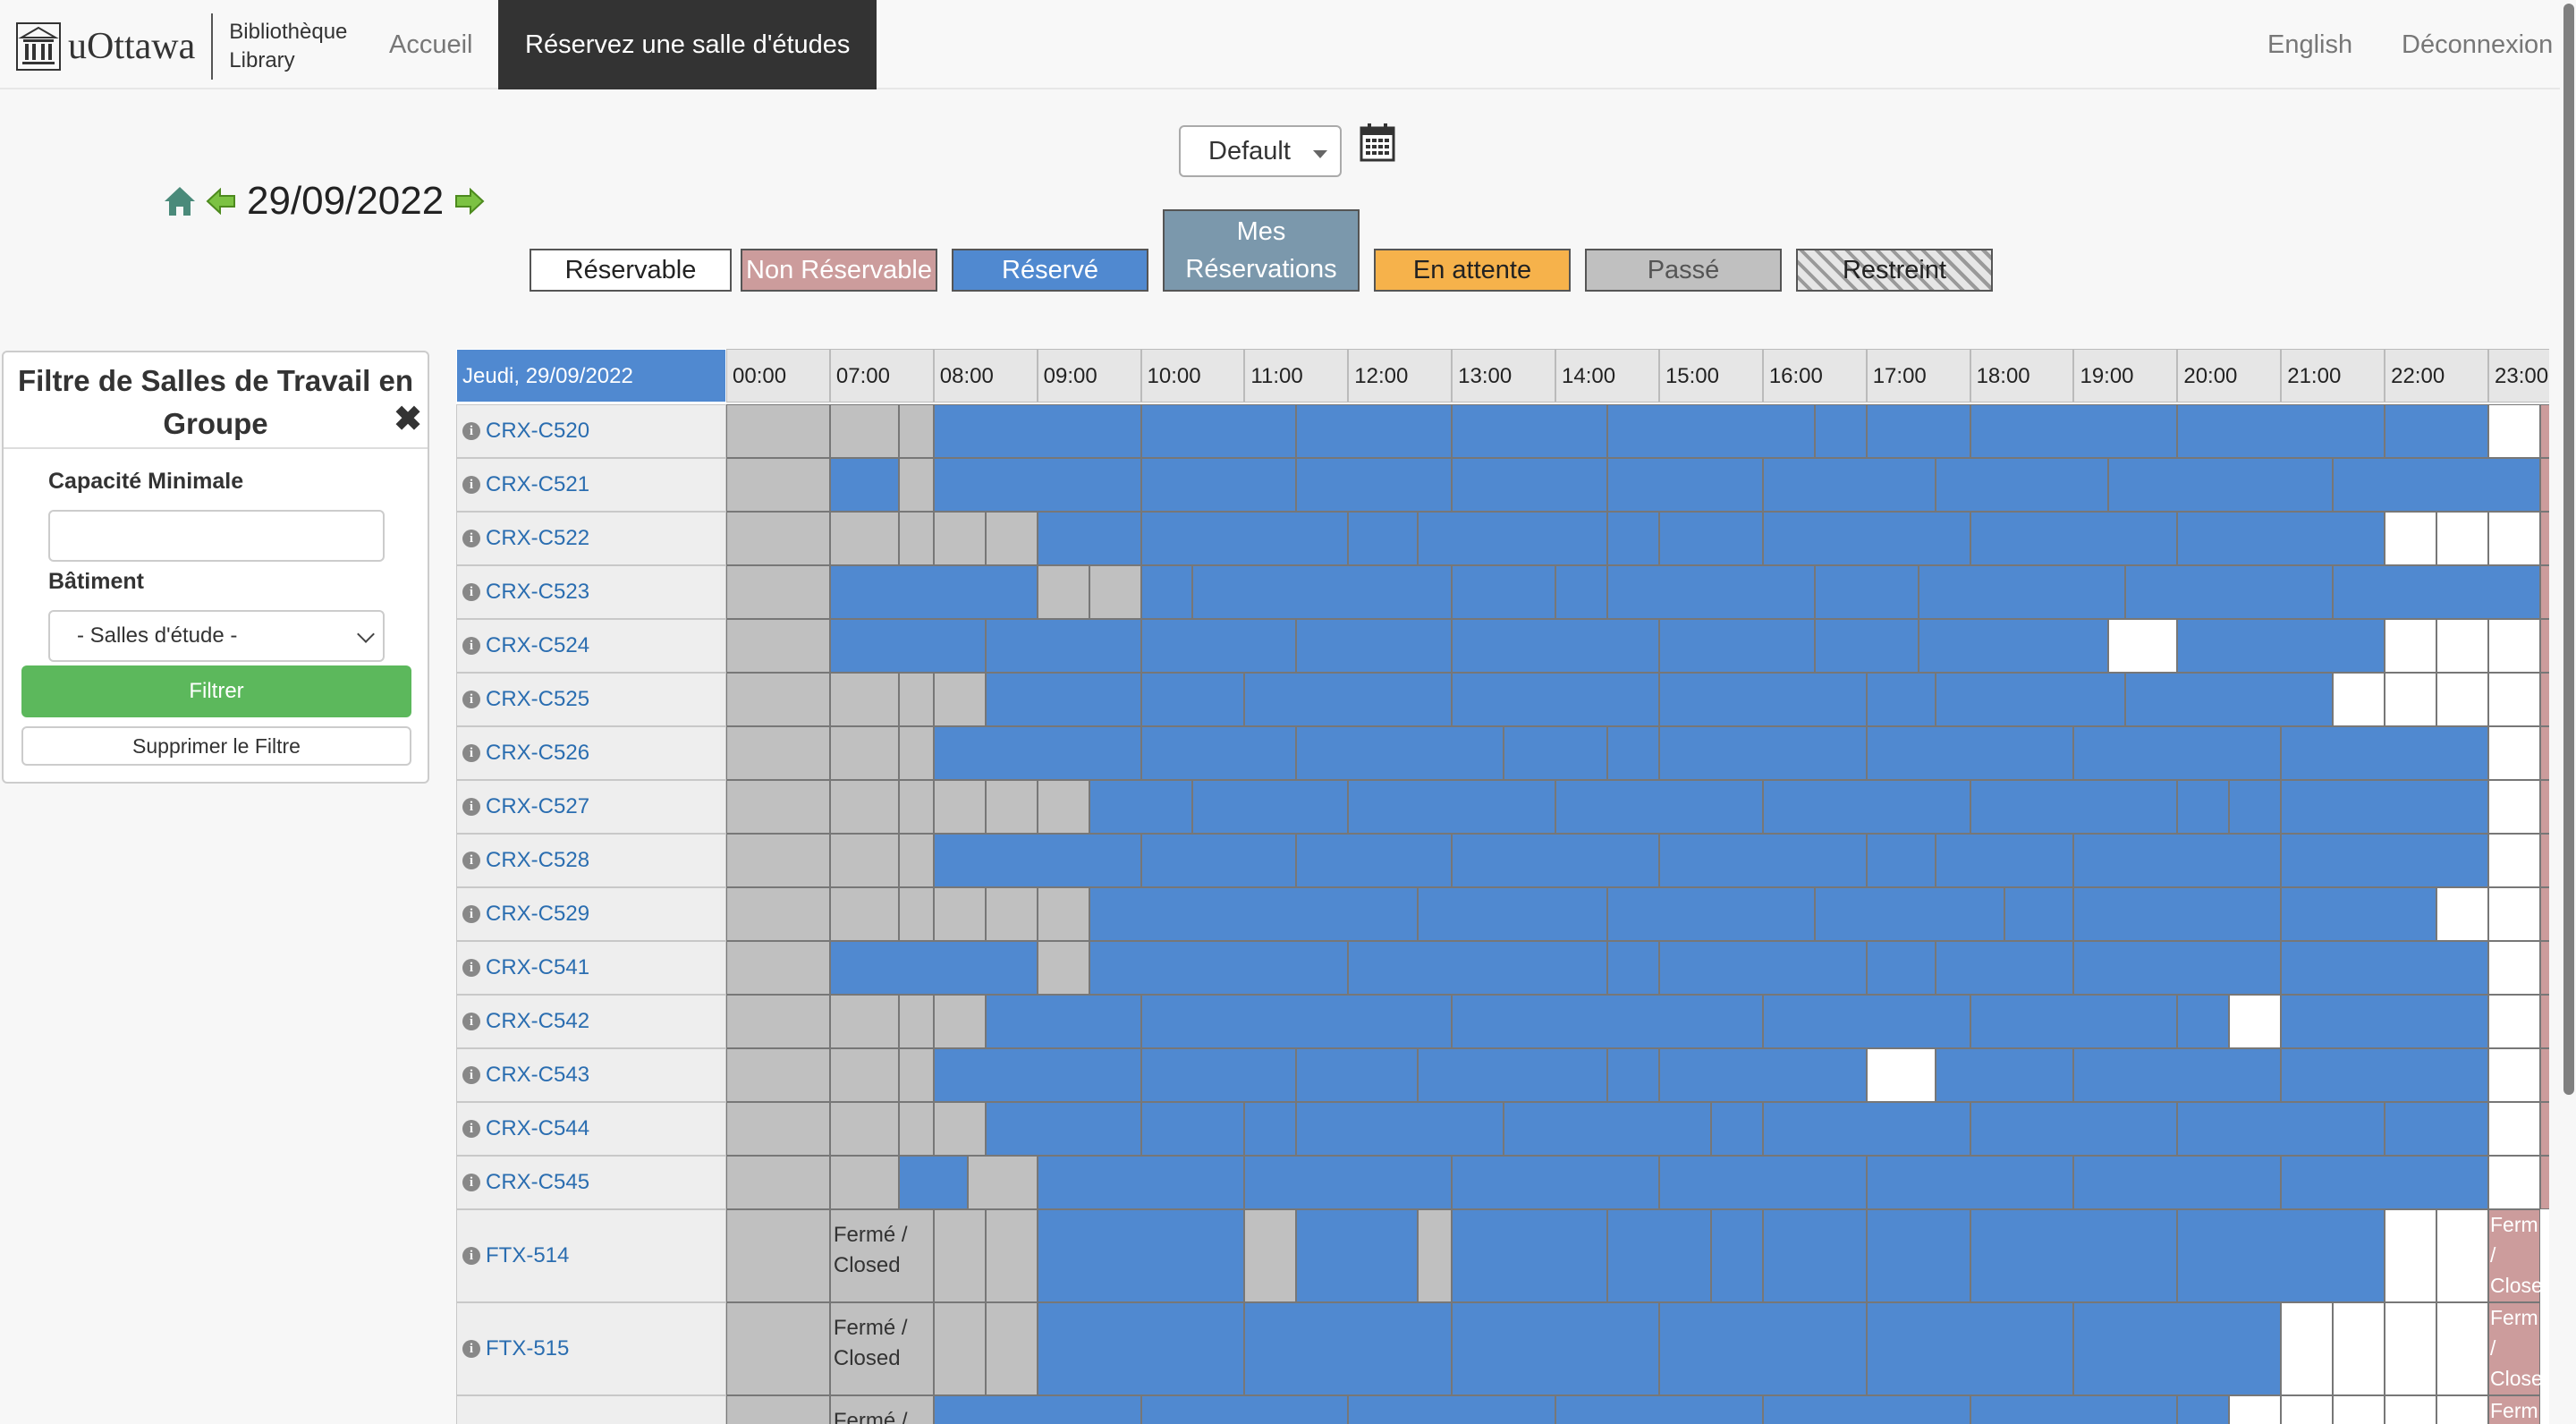 Image resolution: width=2576 pixels, height=1424 pixels. I want to click on room-name: i CRX-C526, so click(591, 753).